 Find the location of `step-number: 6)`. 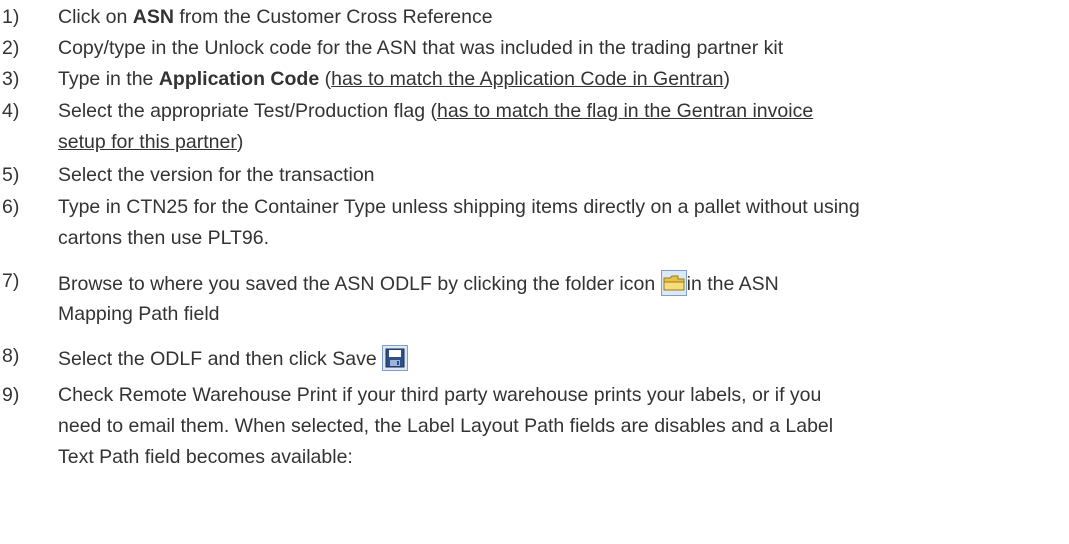

step-number: 6) is located at coordinates (11, 207).